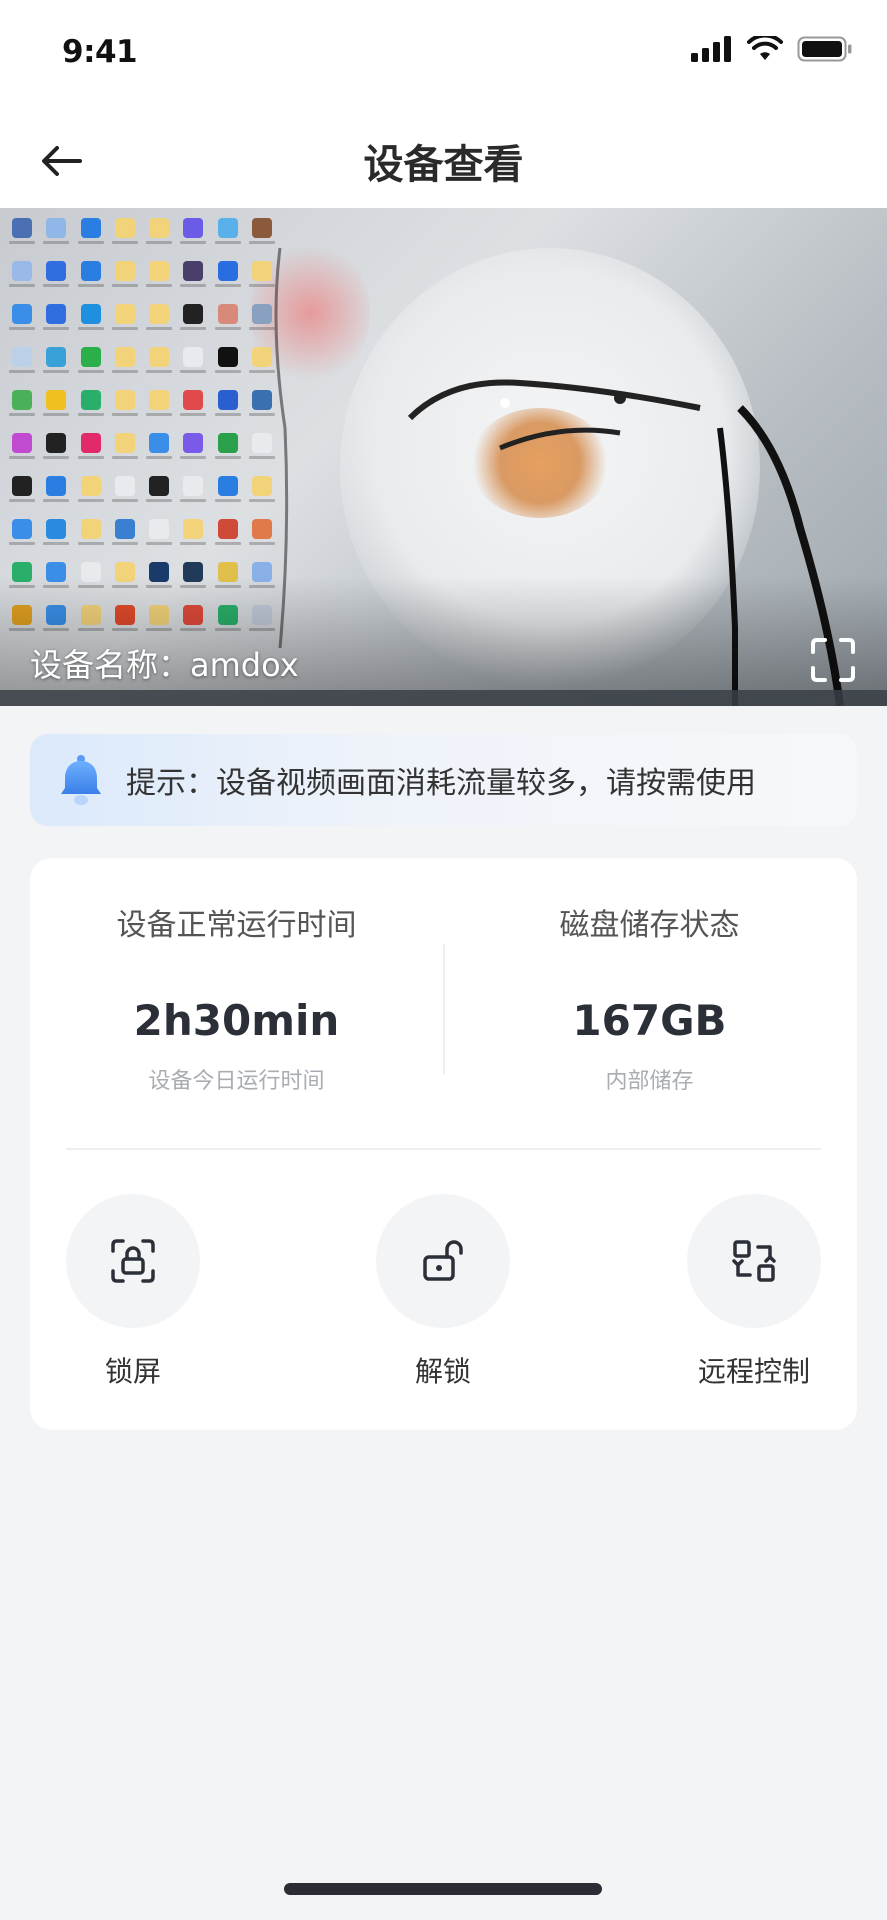 This screenshot has height=1920, width=887. I want to click on fullscreen-button, so click(833, 660).